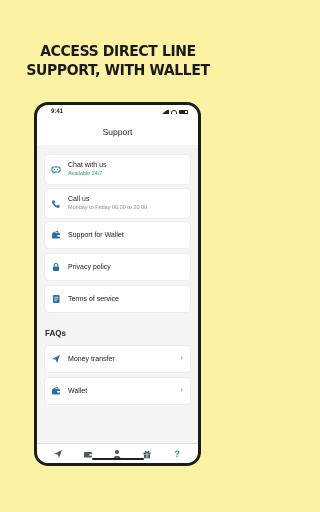  What do you see at coordinates (91, 359) in the screenshot?
I see `faq-money-transfer-label: Money transfer` at bounding box center [91, 359].